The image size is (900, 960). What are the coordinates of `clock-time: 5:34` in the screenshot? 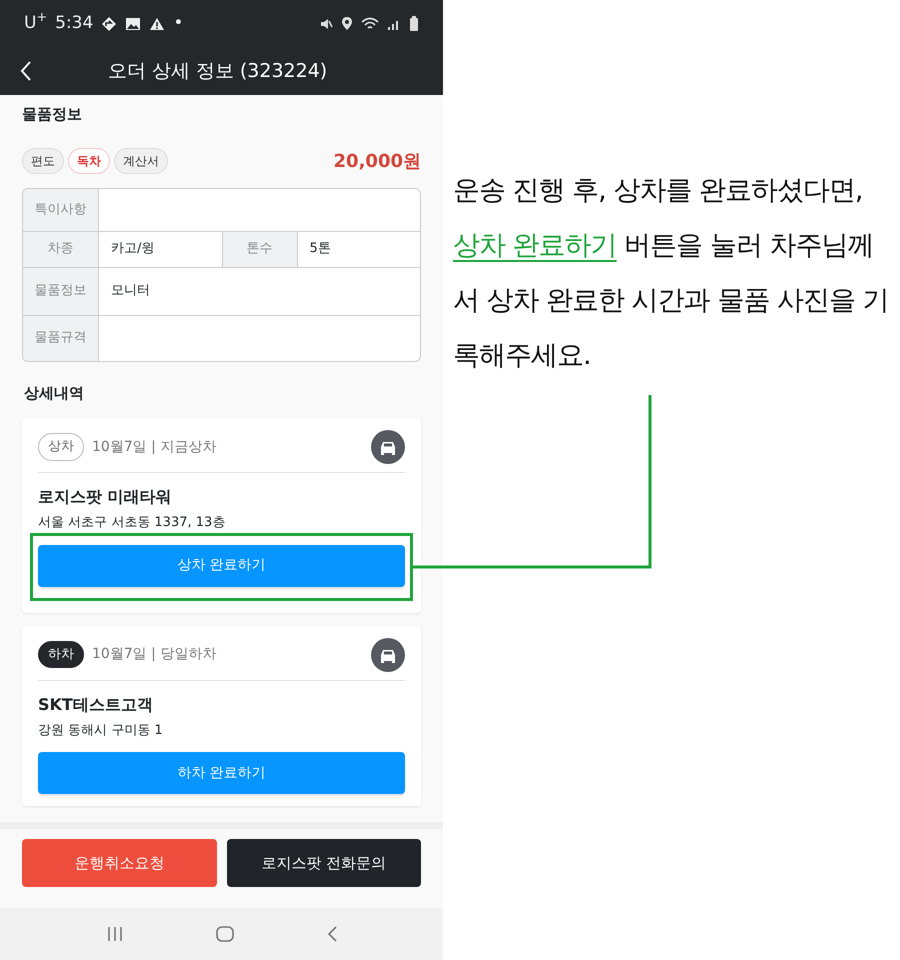 It's located at (74, 23).